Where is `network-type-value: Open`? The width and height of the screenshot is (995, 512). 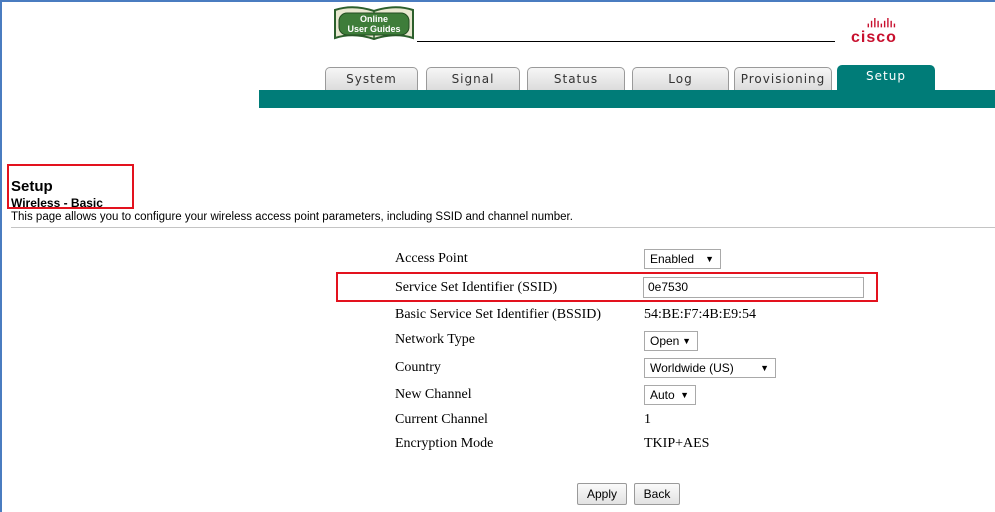
network-type-value: Open is located at coordinates (665, 341).